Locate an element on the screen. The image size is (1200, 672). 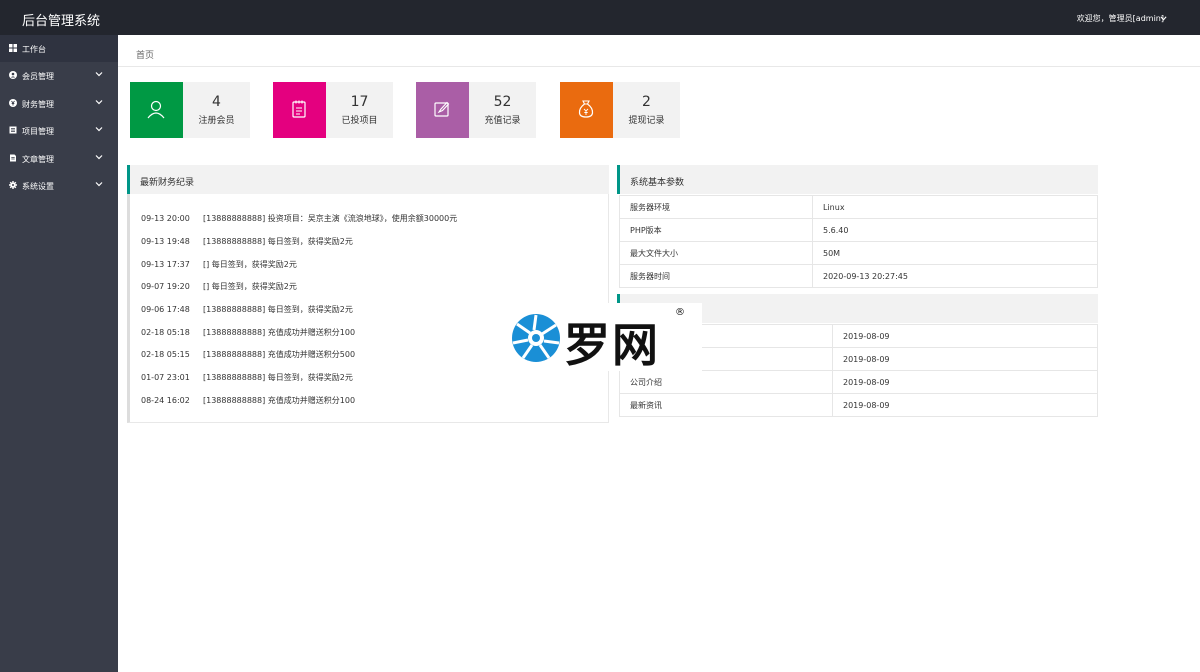
record-time: 09-06 17:48 is located at coordinates (165, 309).